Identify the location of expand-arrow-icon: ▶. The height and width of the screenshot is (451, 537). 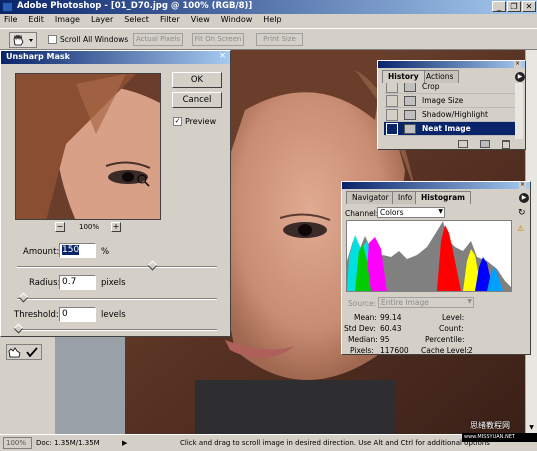
(124, 443).